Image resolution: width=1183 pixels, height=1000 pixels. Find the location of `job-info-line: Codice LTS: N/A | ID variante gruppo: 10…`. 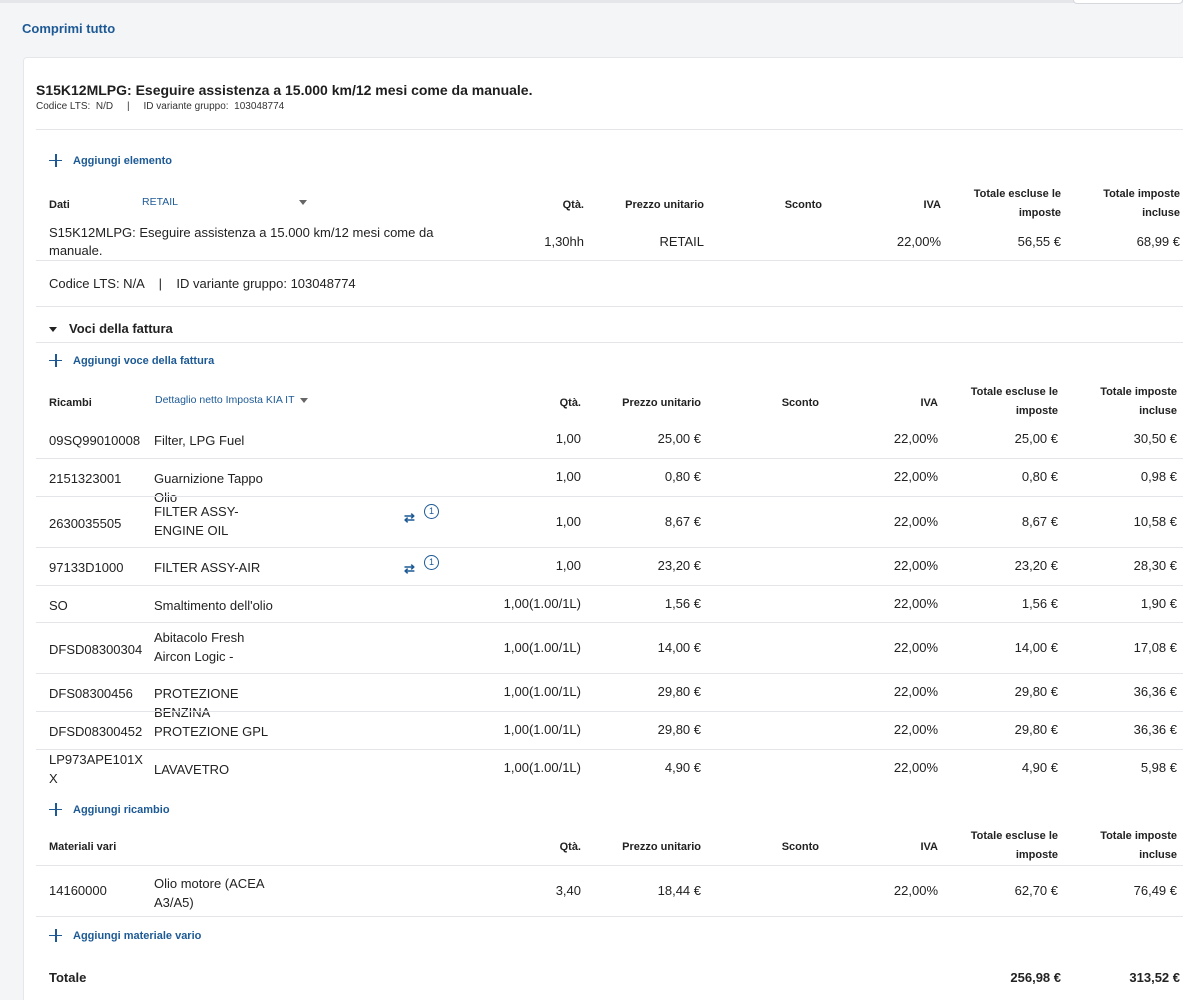

job-info-line: Codice LTS: N/A | ID variante gruppo: 10… is located at coordinates (202, 283).